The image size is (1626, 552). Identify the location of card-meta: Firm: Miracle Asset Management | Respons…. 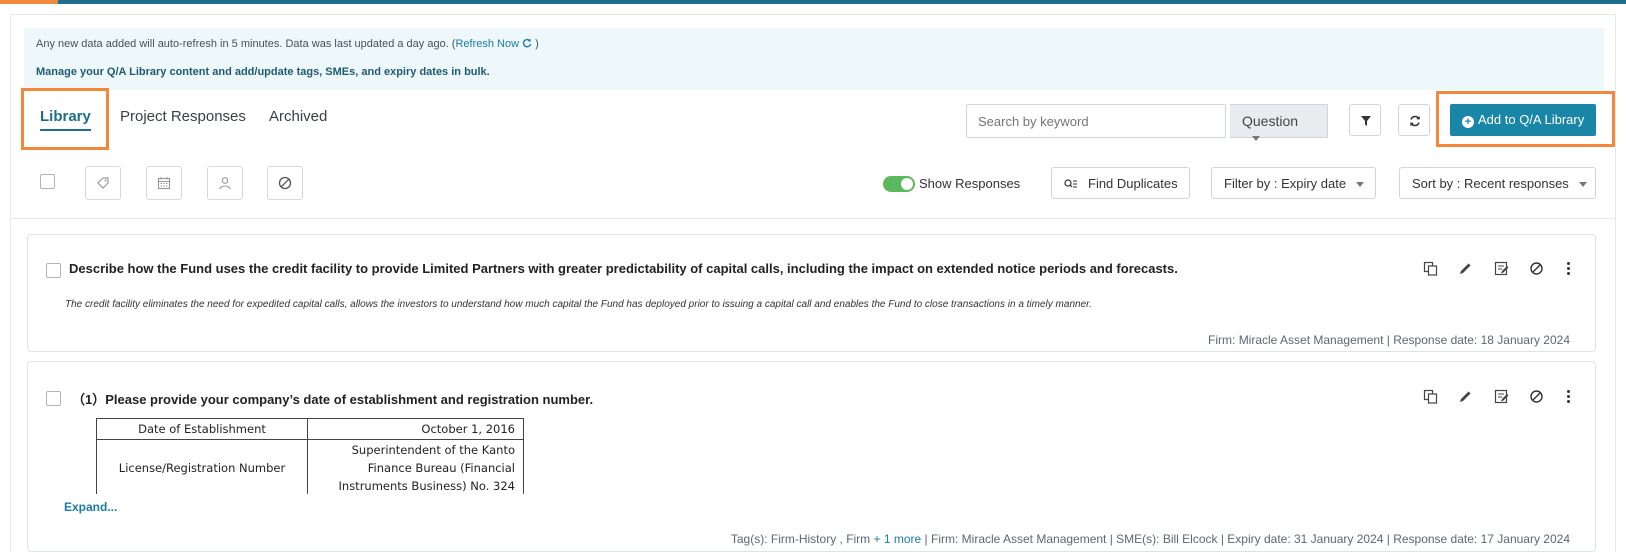
(1389, 340).